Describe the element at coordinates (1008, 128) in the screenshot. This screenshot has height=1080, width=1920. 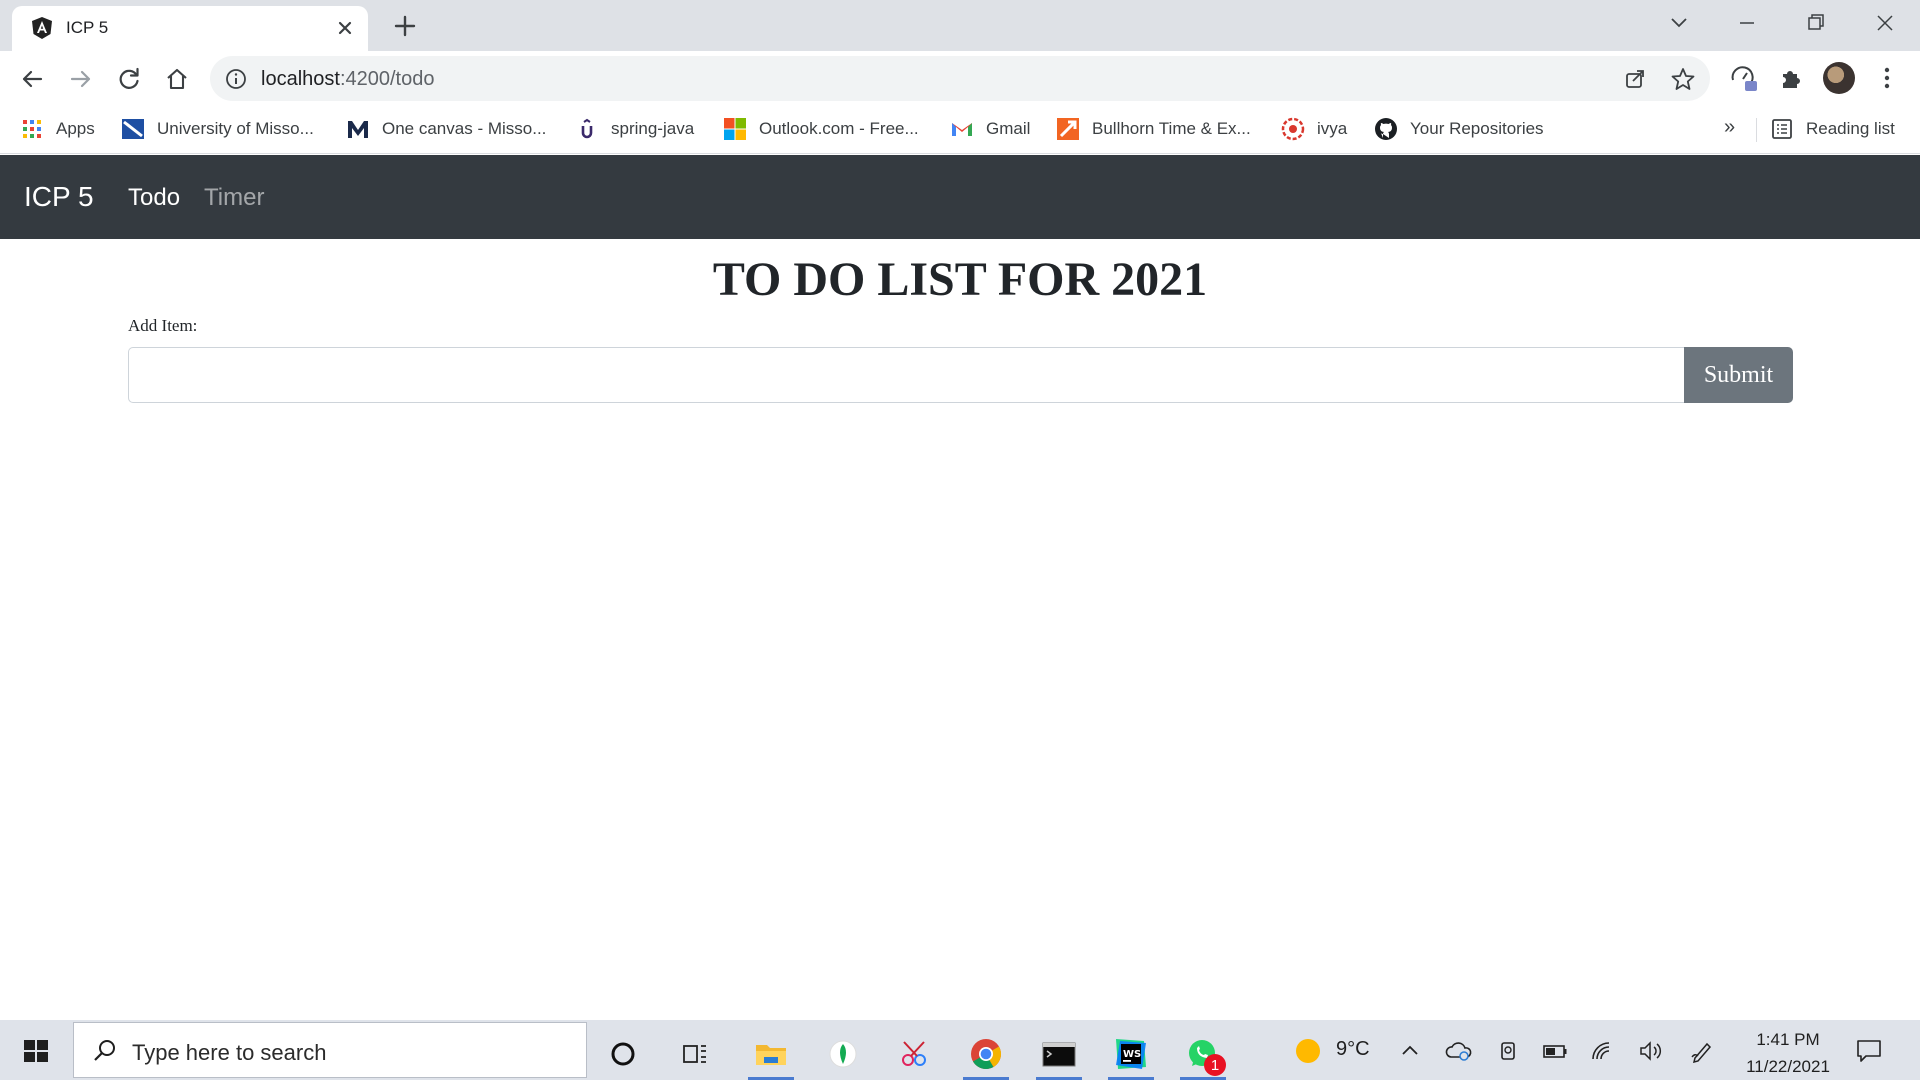
I see `bookmark-label: Gmail` at that location.